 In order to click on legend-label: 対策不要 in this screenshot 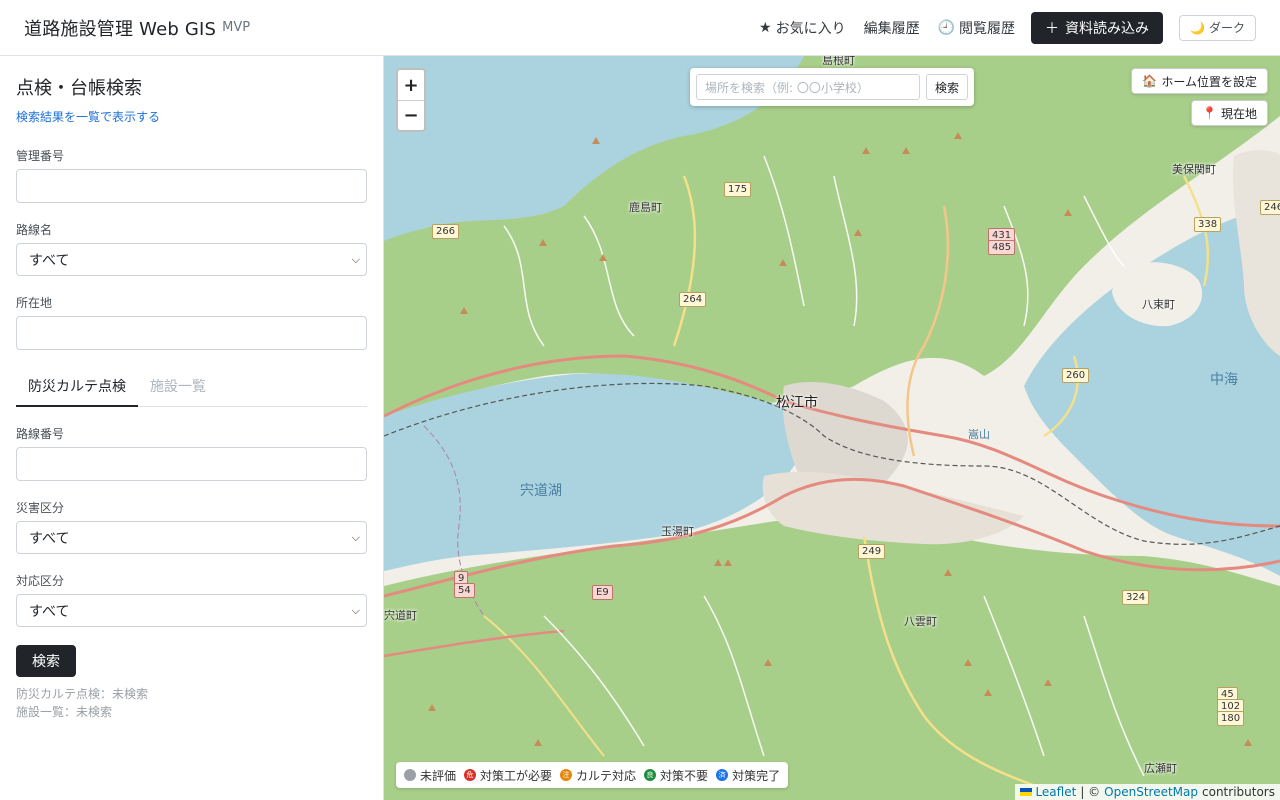, I will do `click(684, 775)`.